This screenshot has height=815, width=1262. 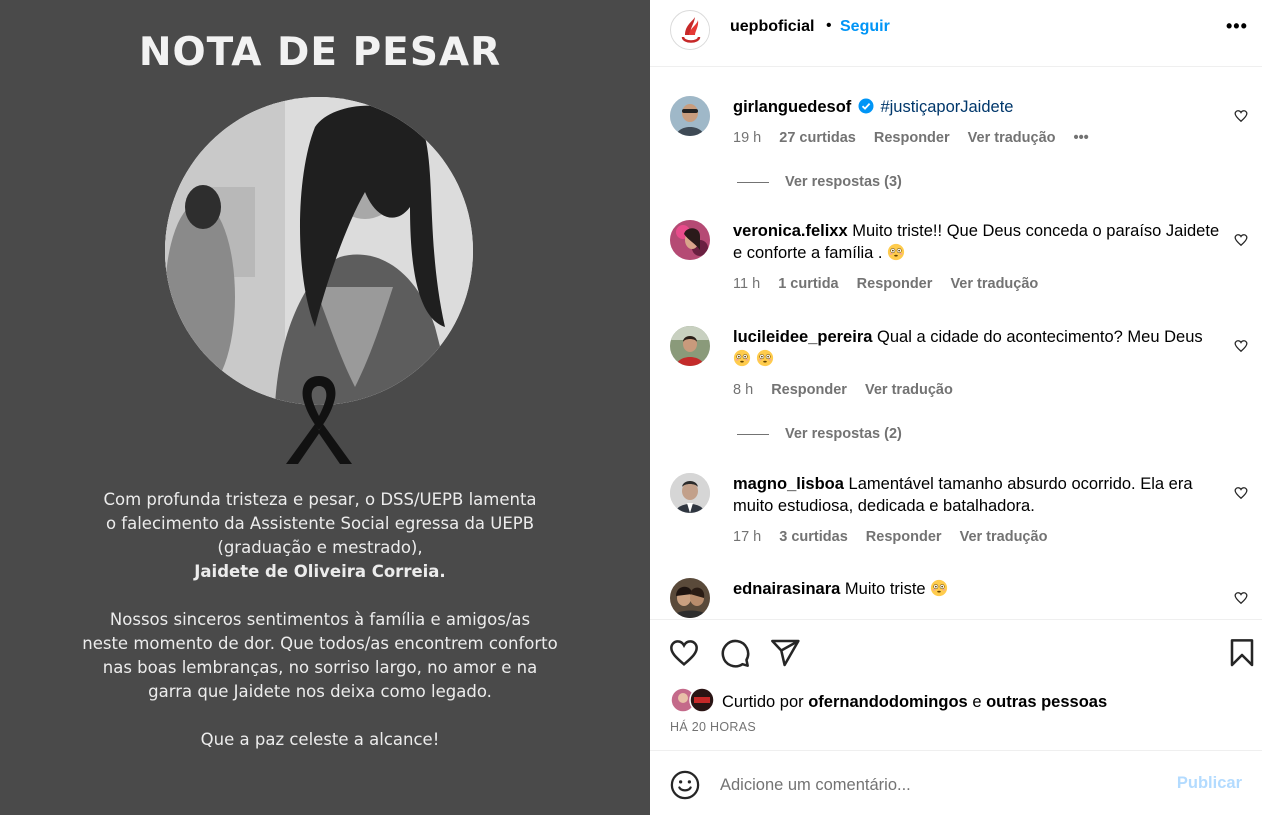 What do you see at coordinates (819, 182) in the screenshot?
I see `view-replies-button: Ver respostas (3)` at bounding box center [819, 182].